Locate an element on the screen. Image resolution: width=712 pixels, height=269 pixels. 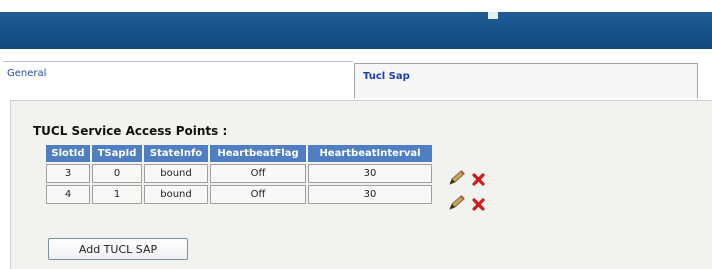
tab-general-label: General is located at coordinates (27, 73).